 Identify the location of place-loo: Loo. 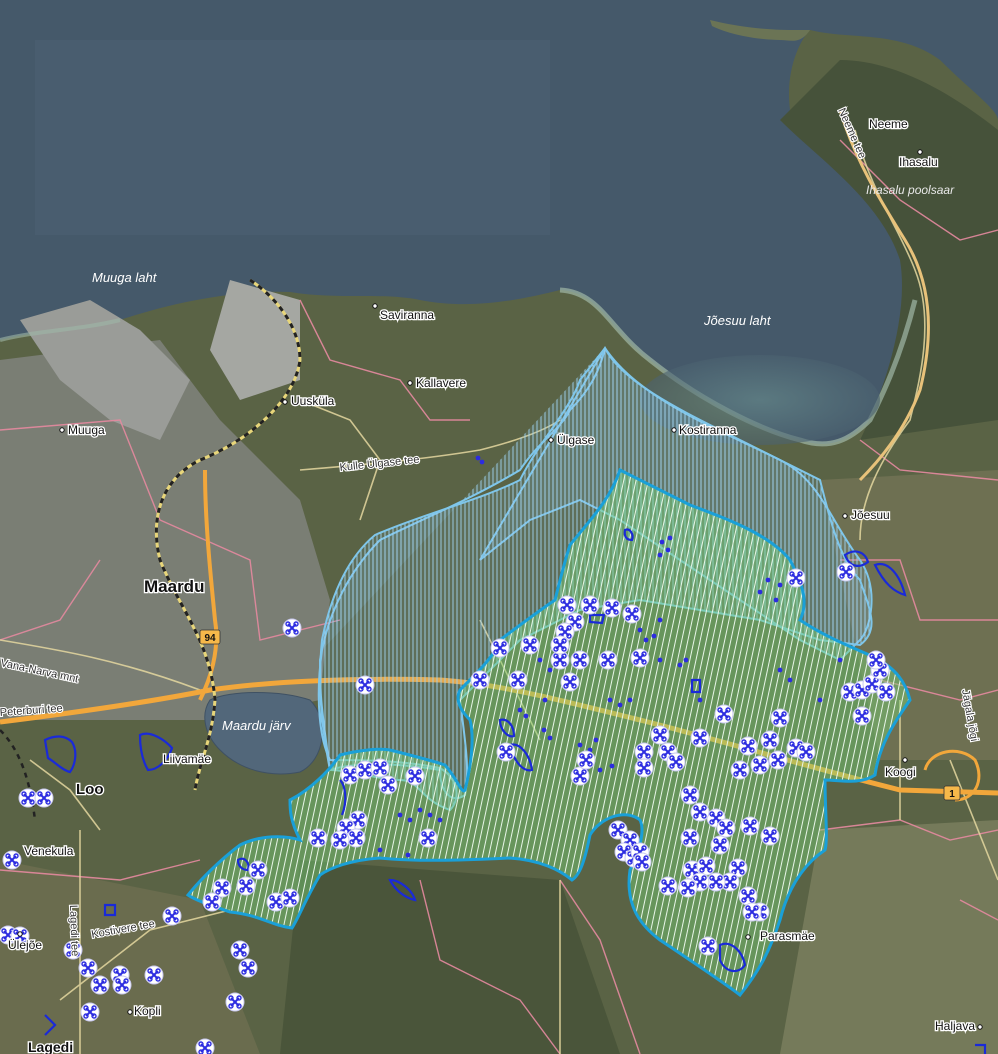
(90, 789).